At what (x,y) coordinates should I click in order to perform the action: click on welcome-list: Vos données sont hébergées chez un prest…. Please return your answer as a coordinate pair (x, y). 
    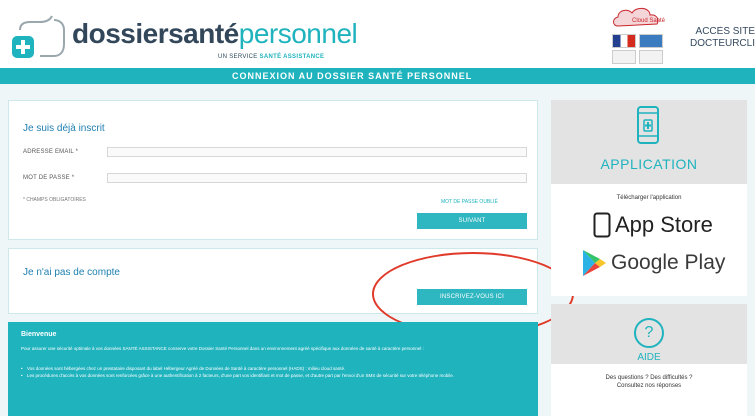
    Looking at the image, I should click on (274, 372).